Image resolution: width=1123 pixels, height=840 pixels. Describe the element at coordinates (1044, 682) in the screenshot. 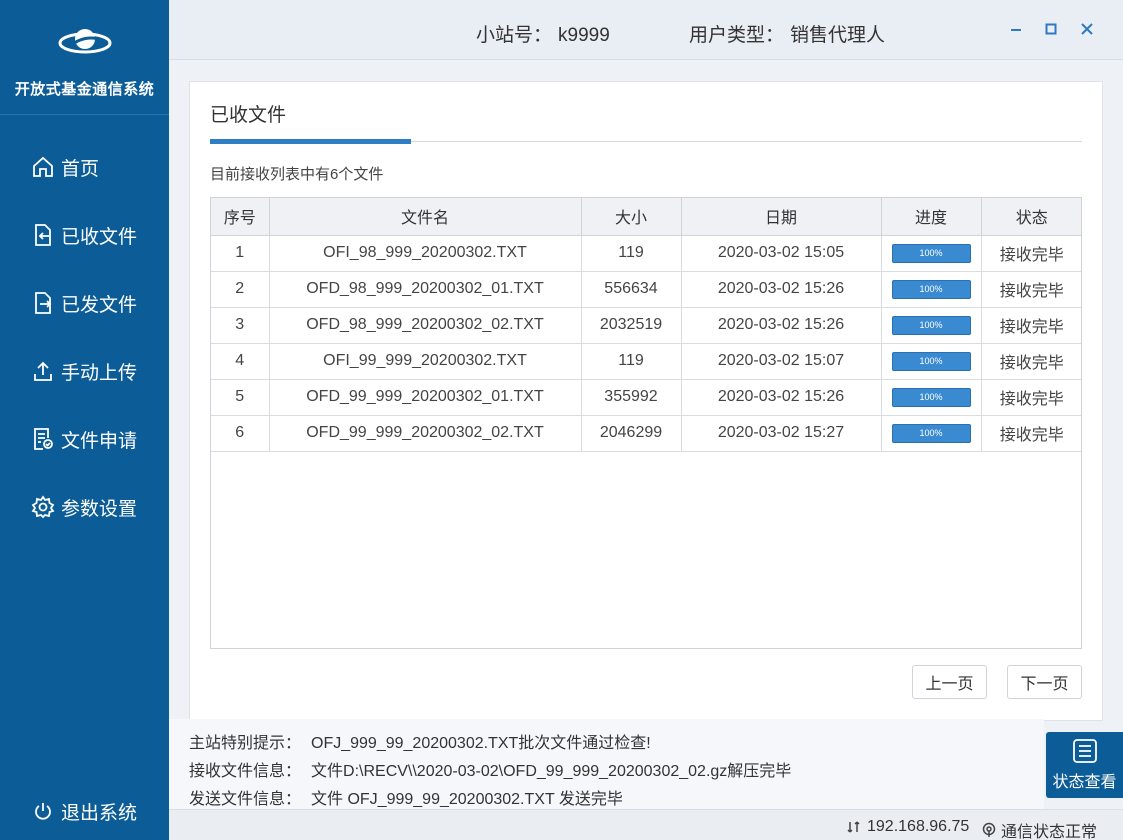

I see `next-page-button: 下一页` at that location.